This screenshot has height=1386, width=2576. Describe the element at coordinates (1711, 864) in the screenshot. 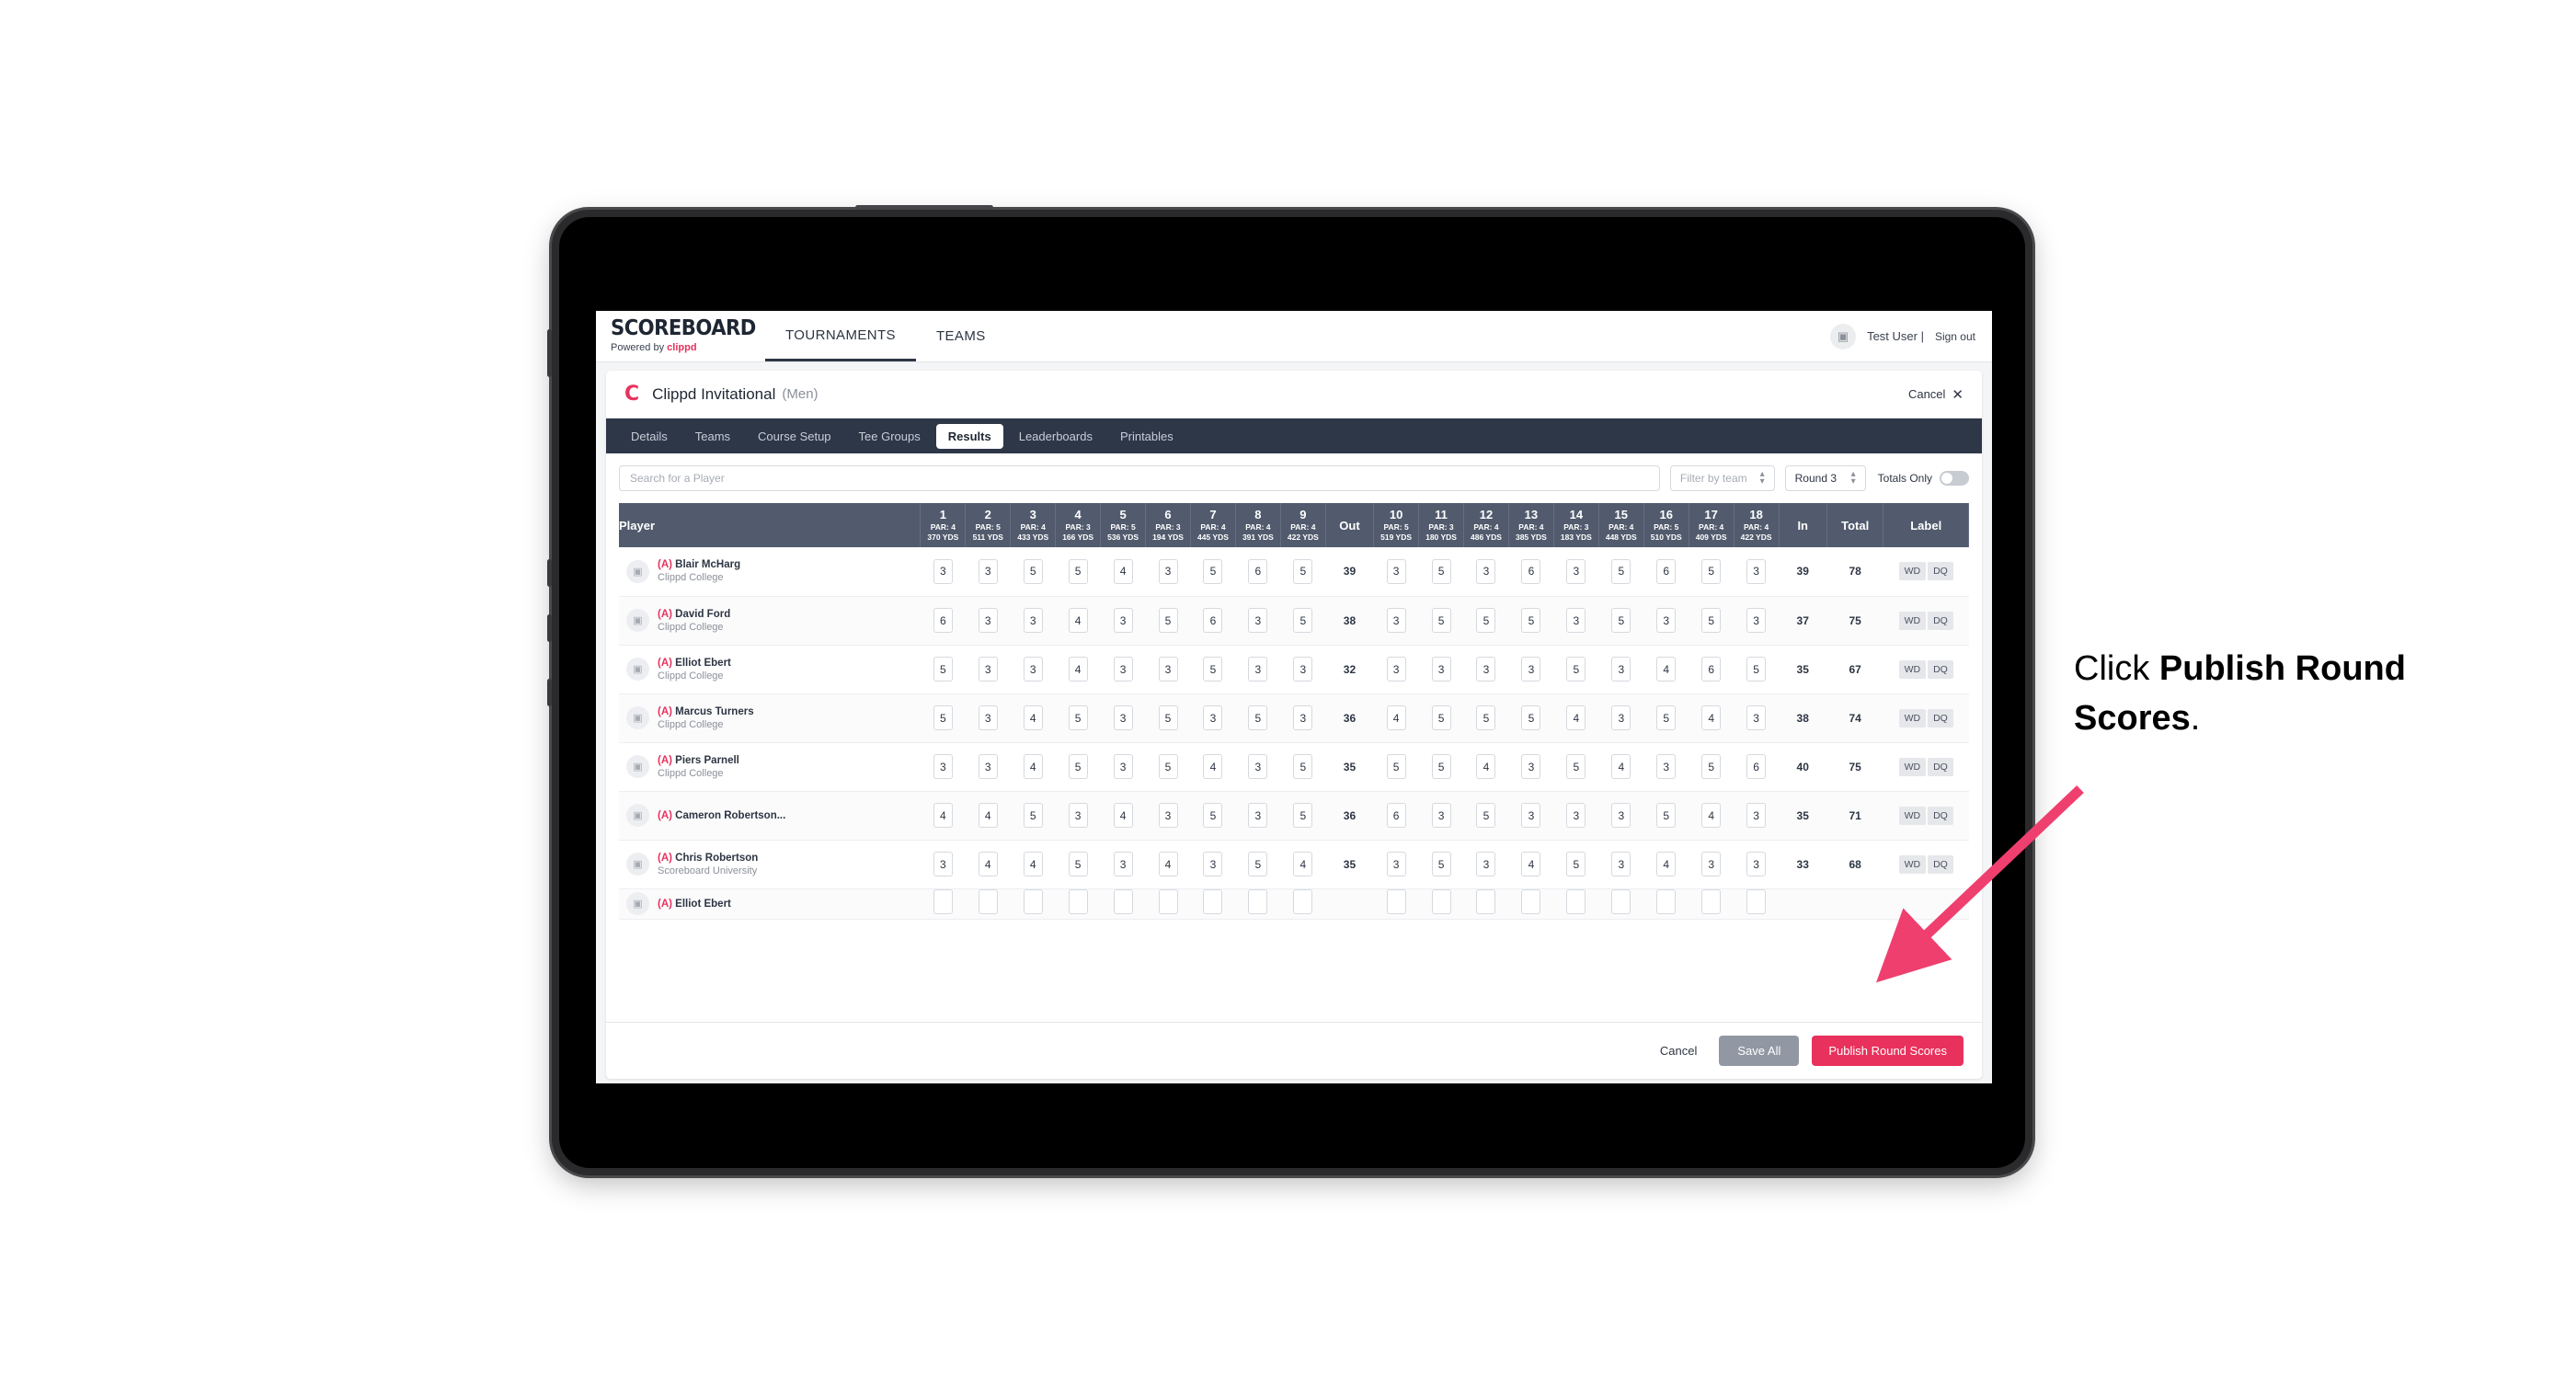

I see `score-cell-hole-17: 3` at that location.